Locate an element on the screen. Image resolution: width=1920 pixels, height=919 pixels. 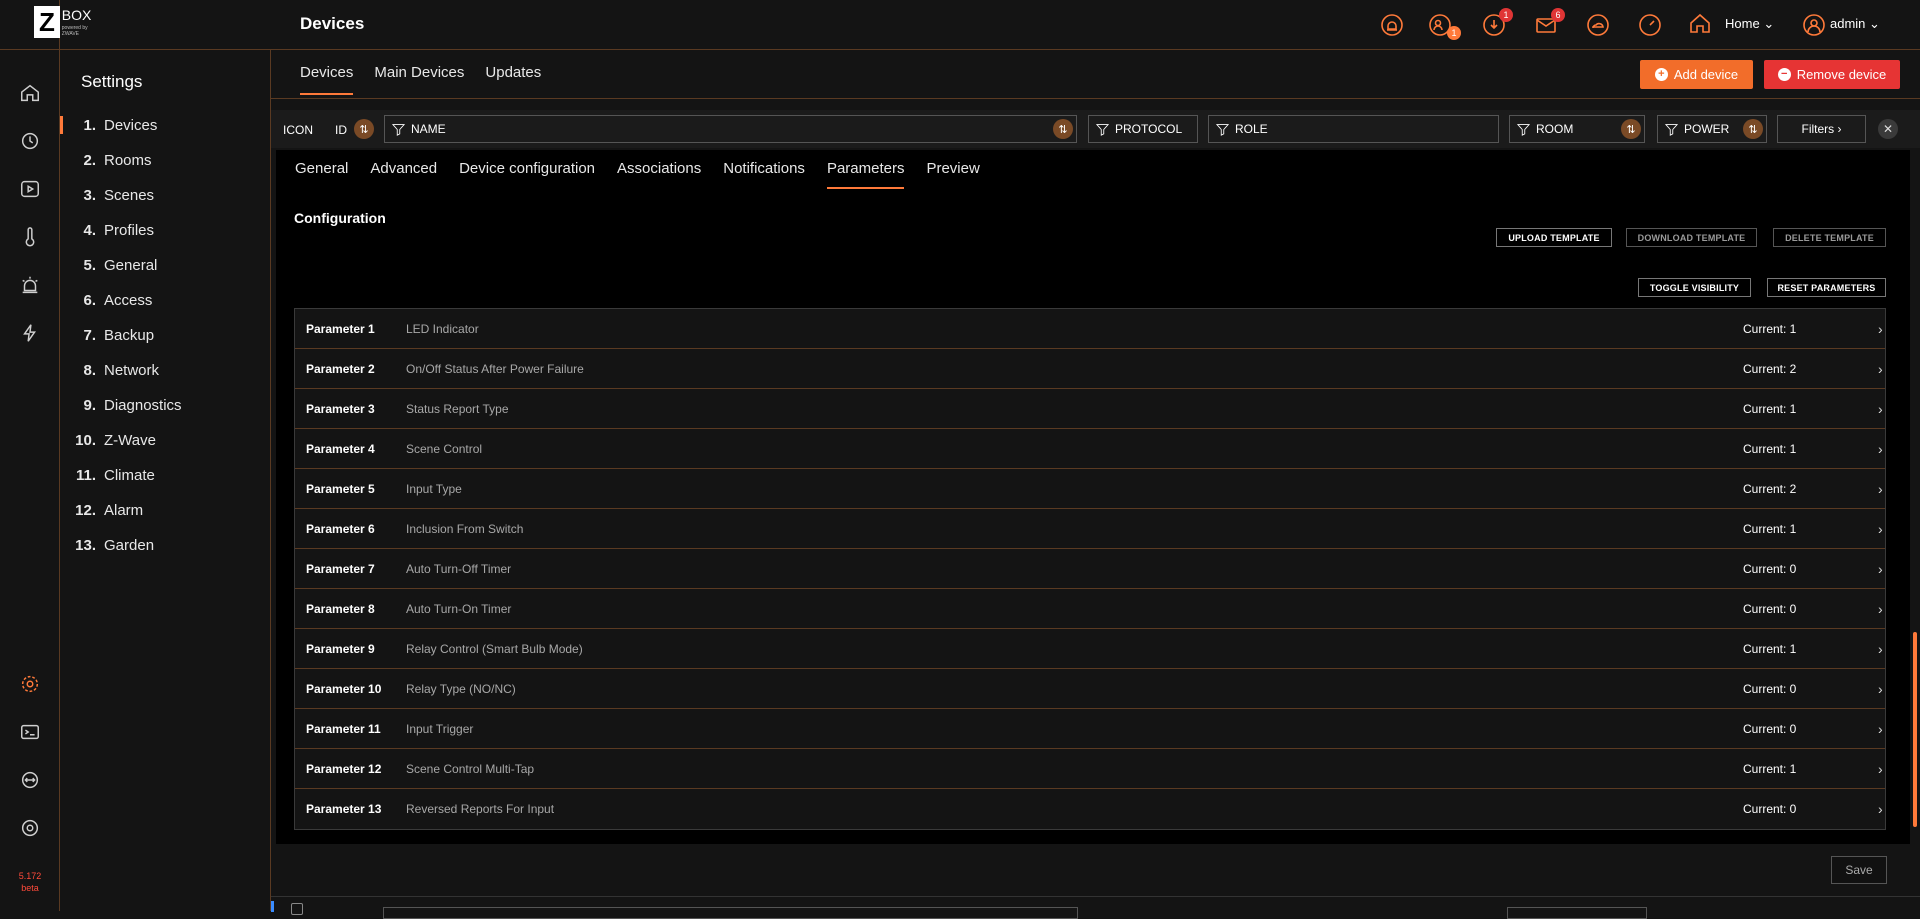
close-filters-icon: ✕ is located at coordinates (1888, 129).